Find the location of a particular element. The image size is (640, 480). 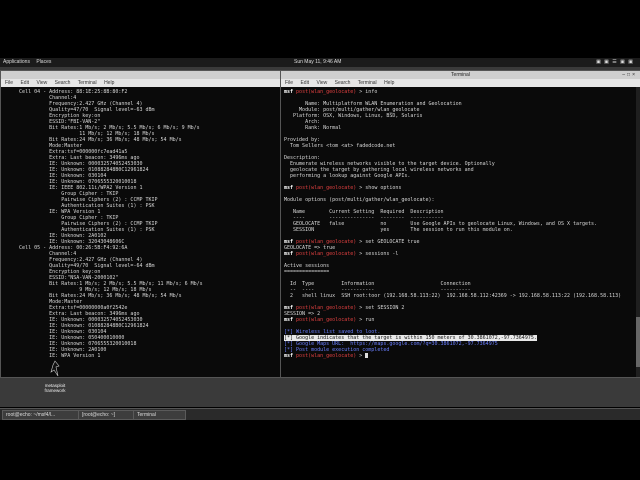

prompt-command: > show options is located at coordinates (379, 188).